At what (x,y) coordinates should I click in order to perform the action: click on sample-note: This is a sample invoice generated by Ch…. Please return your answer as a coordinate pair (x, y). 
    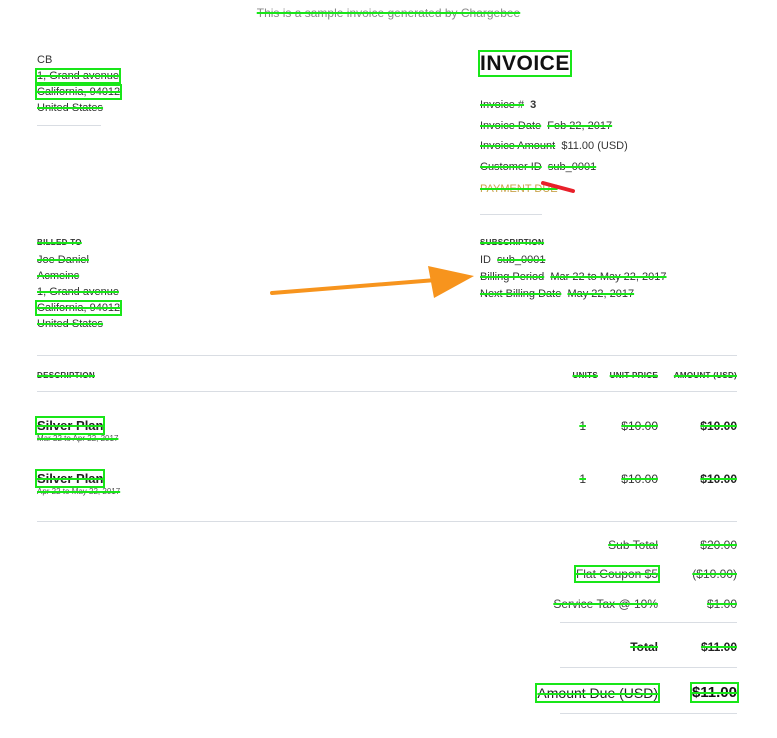
    Looking at the image, I should click on (388, 13).